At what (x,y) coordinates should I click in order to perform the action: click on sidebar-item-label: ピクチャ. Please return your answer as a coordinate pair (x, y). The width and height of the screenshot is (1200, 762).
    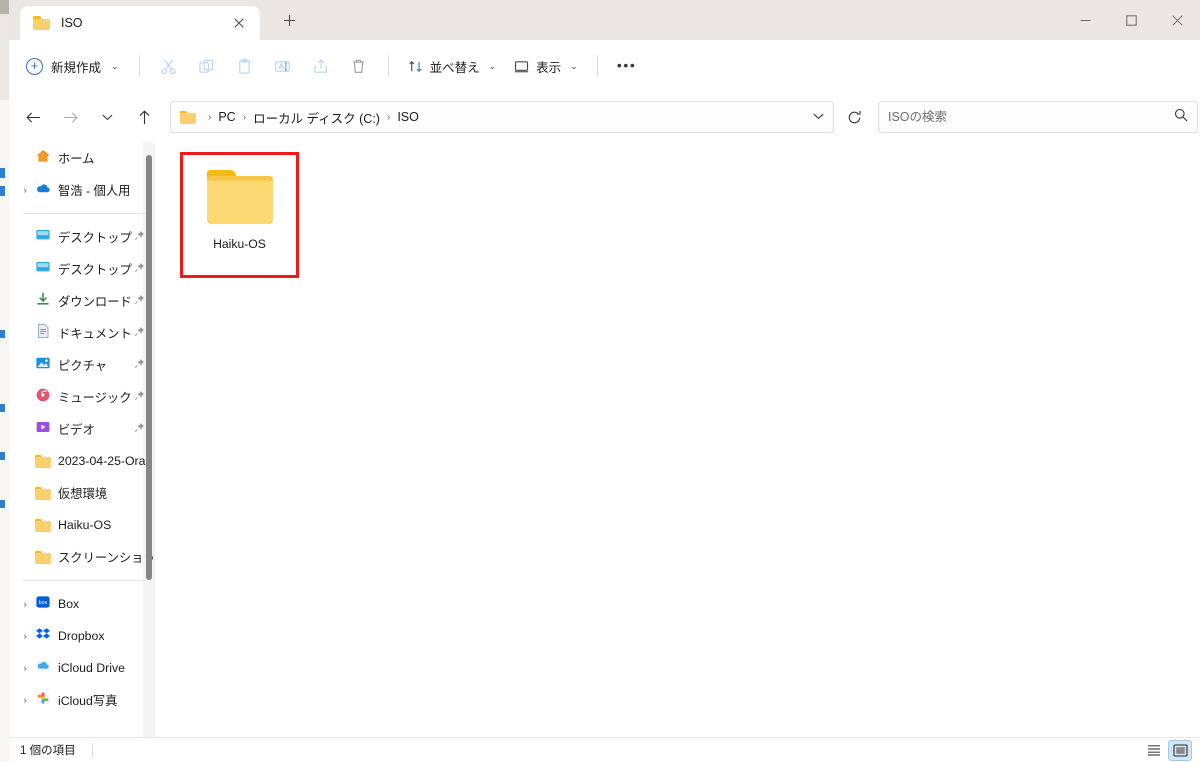
    Looking at the image, I should click on (83, 366).